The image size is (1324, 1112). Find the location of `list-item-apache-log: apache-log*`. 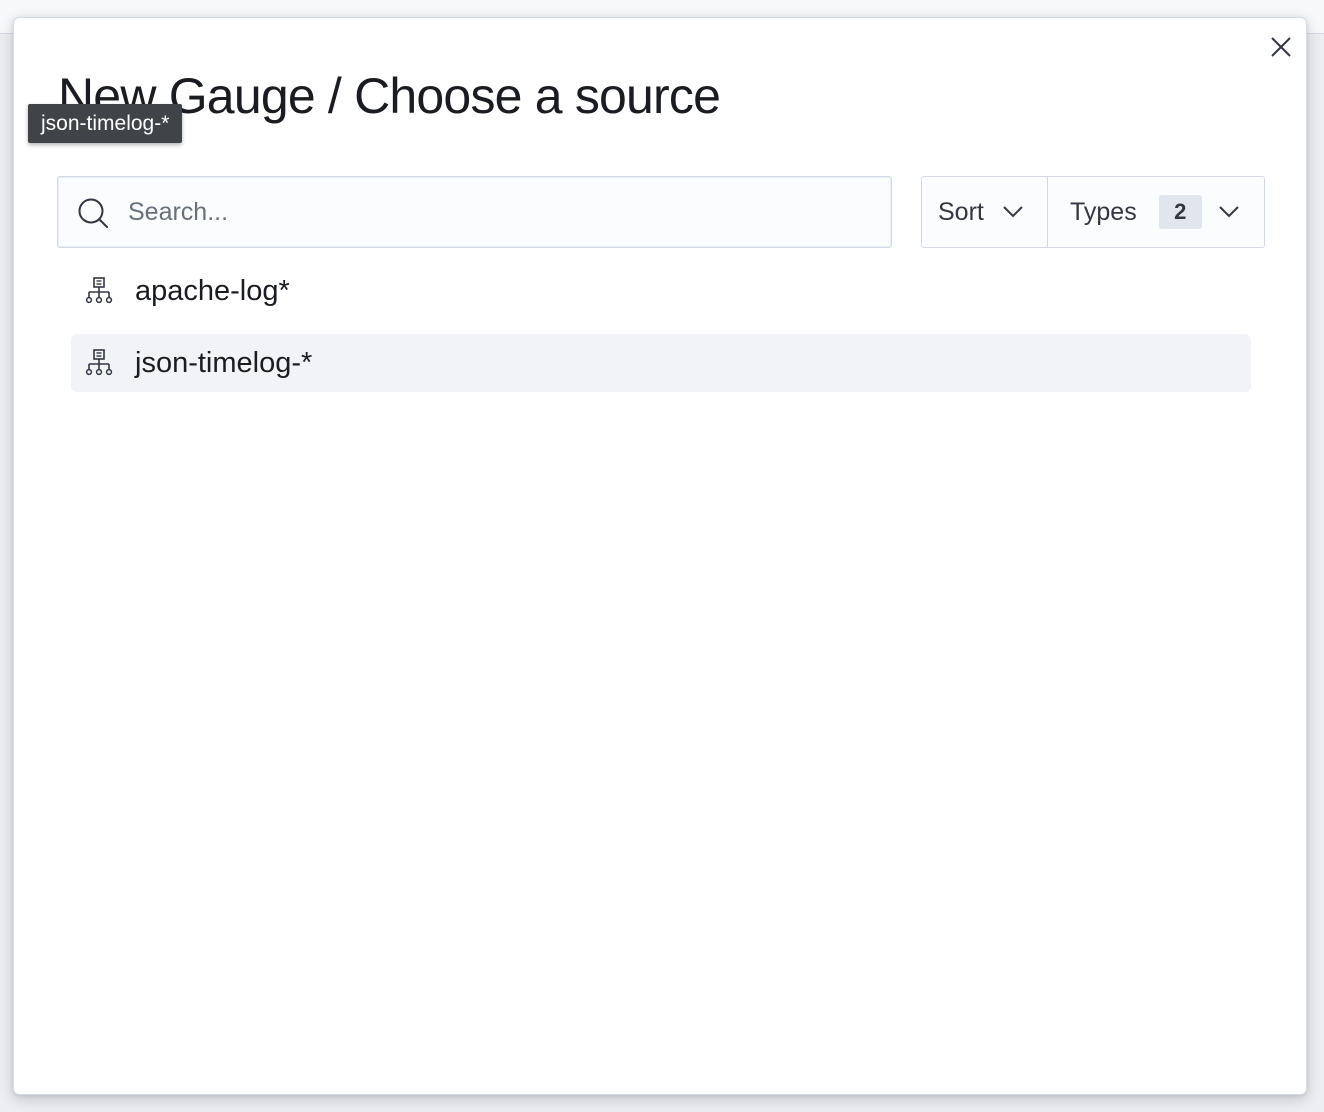

list-item-apache-log: apache-log* is located at coordinates (661, 291).